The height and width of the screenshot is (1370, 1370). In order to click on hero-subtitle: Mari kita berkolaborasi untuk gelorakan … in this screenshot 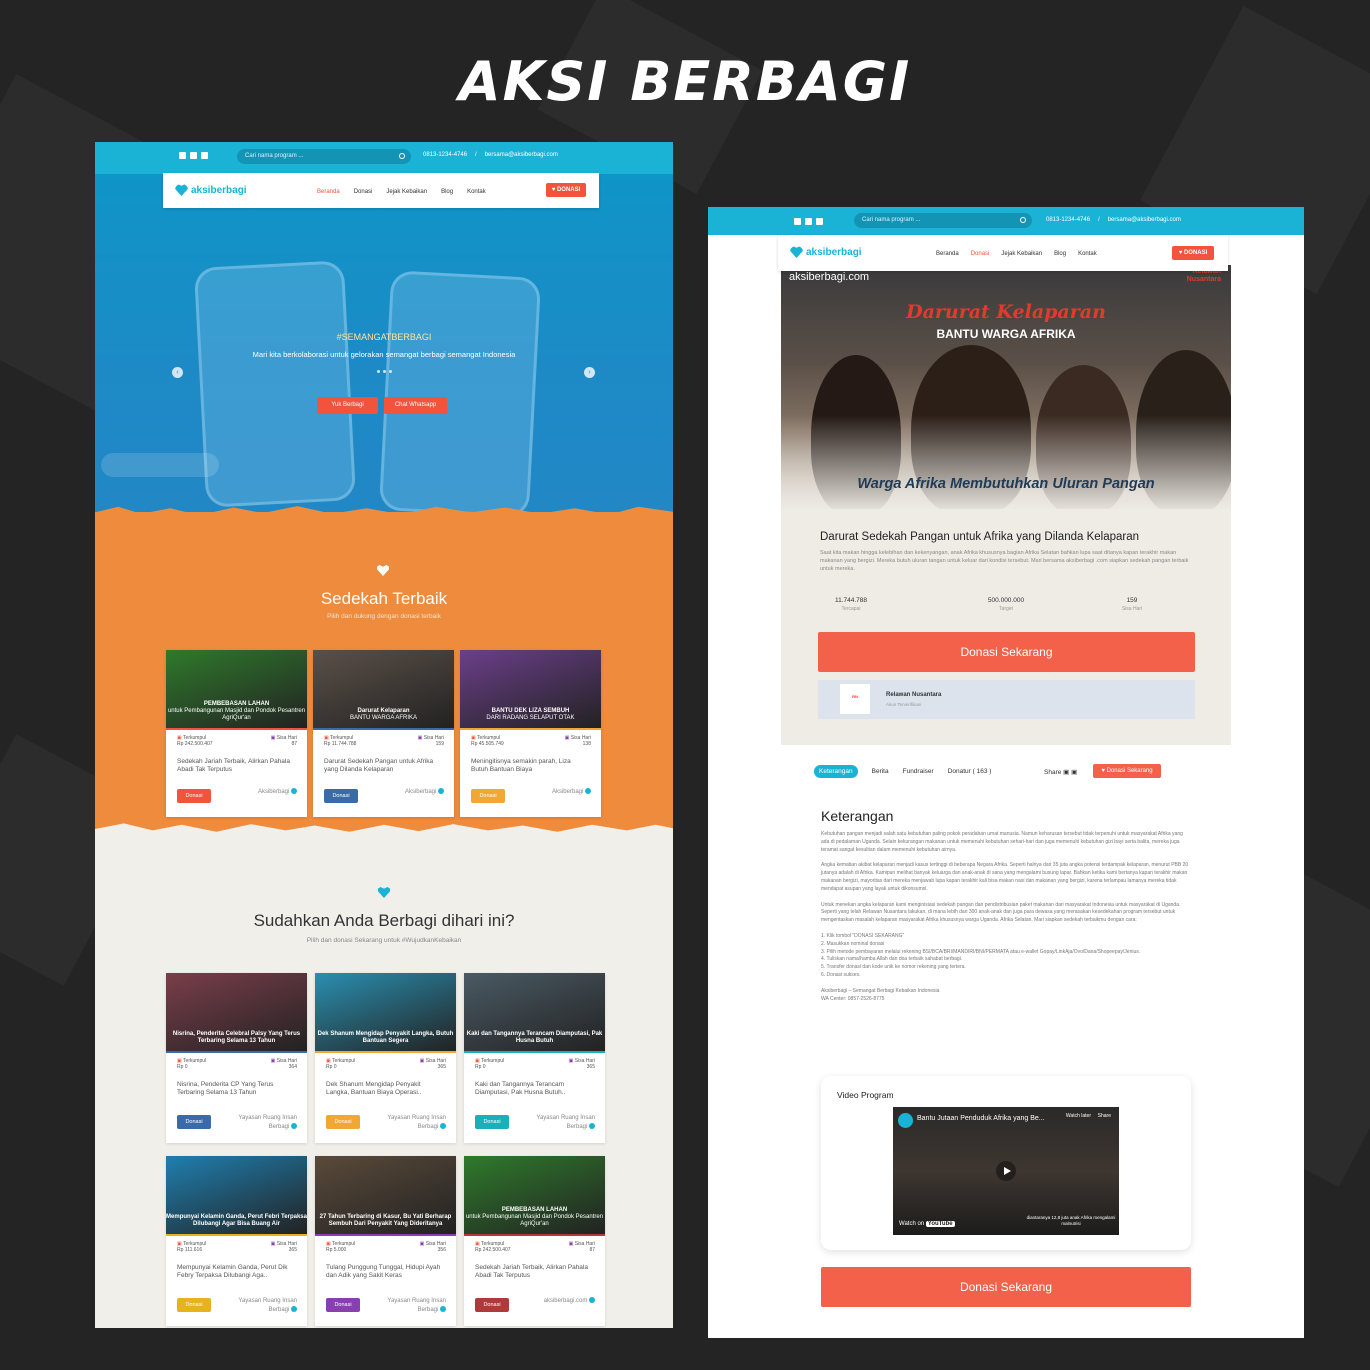, I will do `click(384, 354)`.